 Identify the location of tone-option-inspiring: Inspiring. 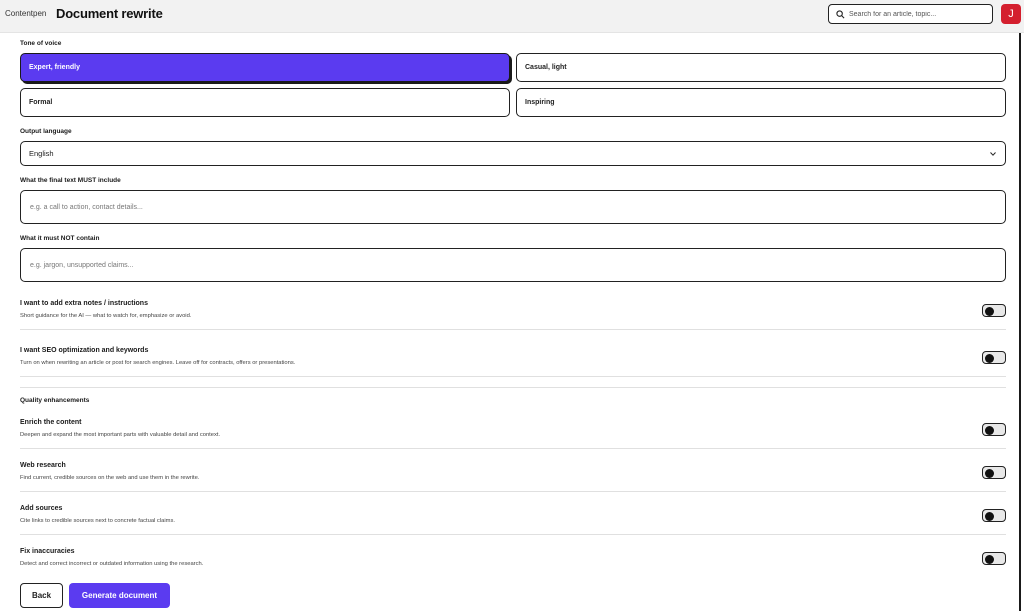
(761, 102).